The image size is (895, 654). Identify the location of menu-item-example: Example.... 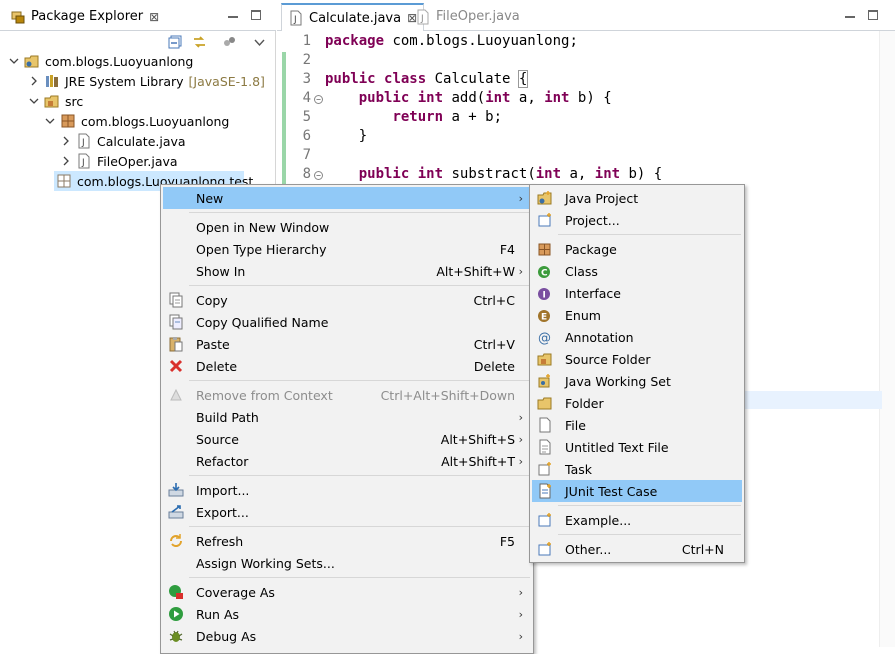
(637, 520).